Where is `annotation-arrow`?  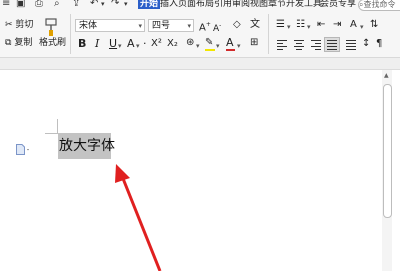
annotation-arrow is located at coordinates (138, 217).